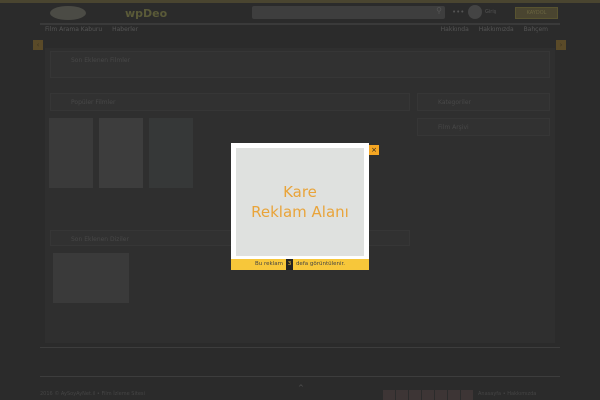 This screenshot has height=400, width=600. Describe the element at coordinates (38, 45) in the screenshot. I see `prev-arrow-icon: ‹` at that location.